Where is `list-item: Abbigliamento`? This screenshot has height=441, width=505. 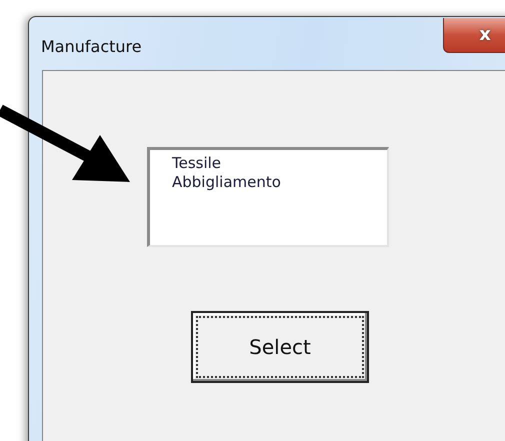 list-item: Abbigliamento is located at coordinates (278, 182).